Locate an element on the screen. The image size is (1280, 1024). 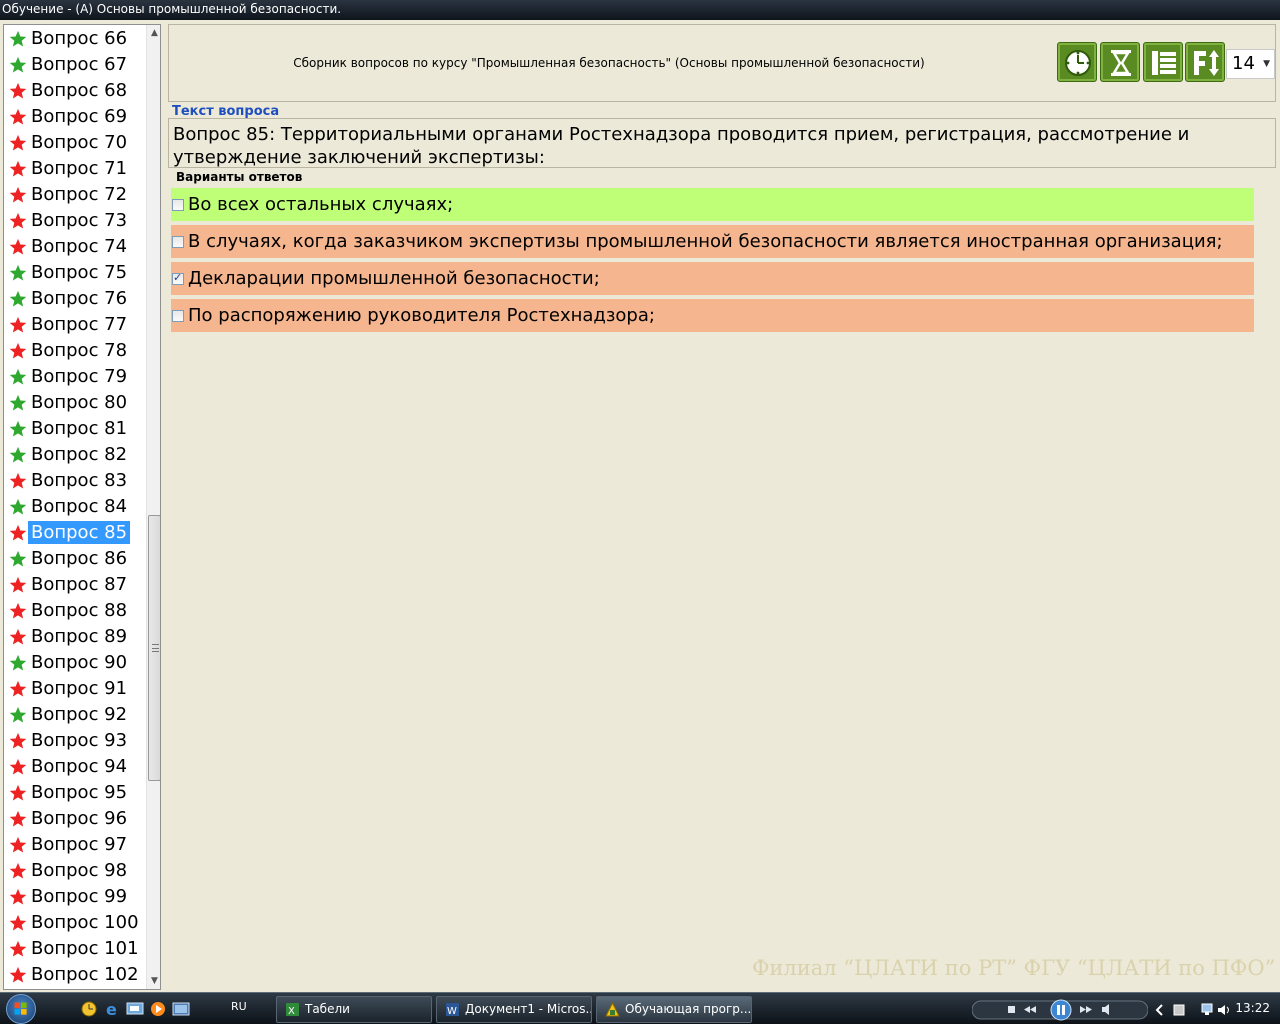
system-tray: 13:22 is located at coordinates (1215, 1008).